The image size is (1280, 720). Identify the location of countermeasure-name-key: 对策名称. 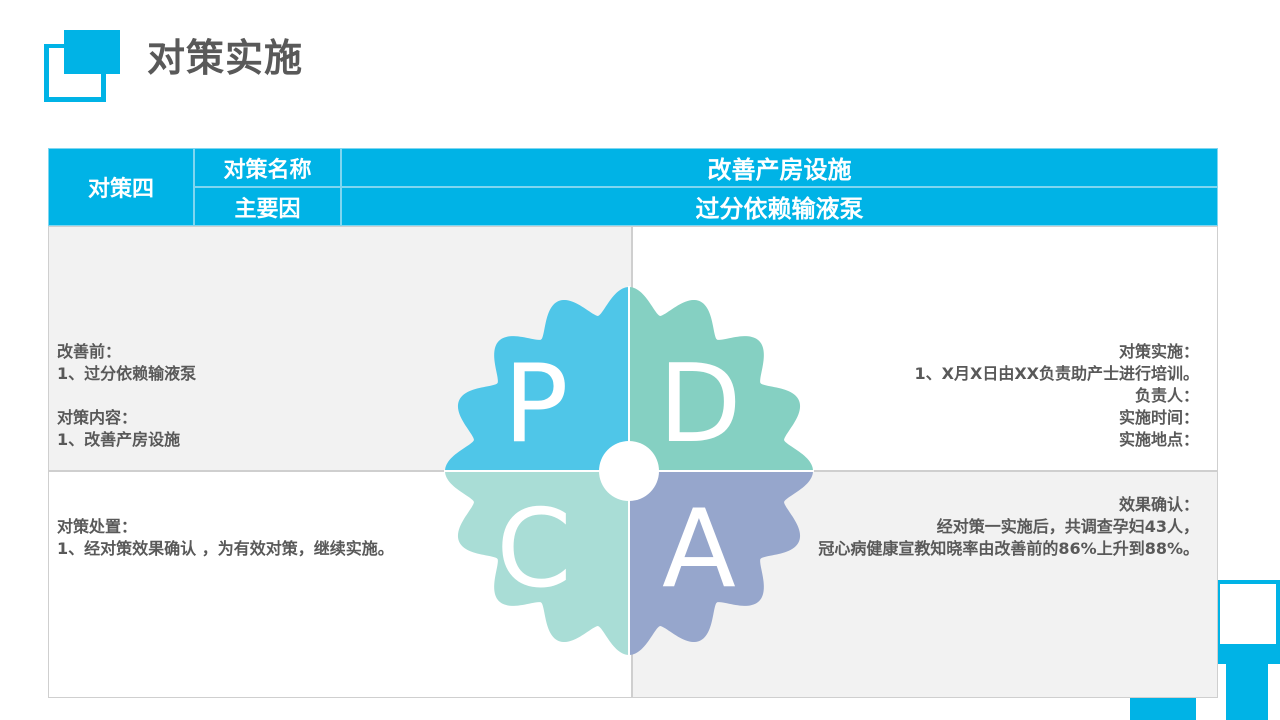
(267, 167).